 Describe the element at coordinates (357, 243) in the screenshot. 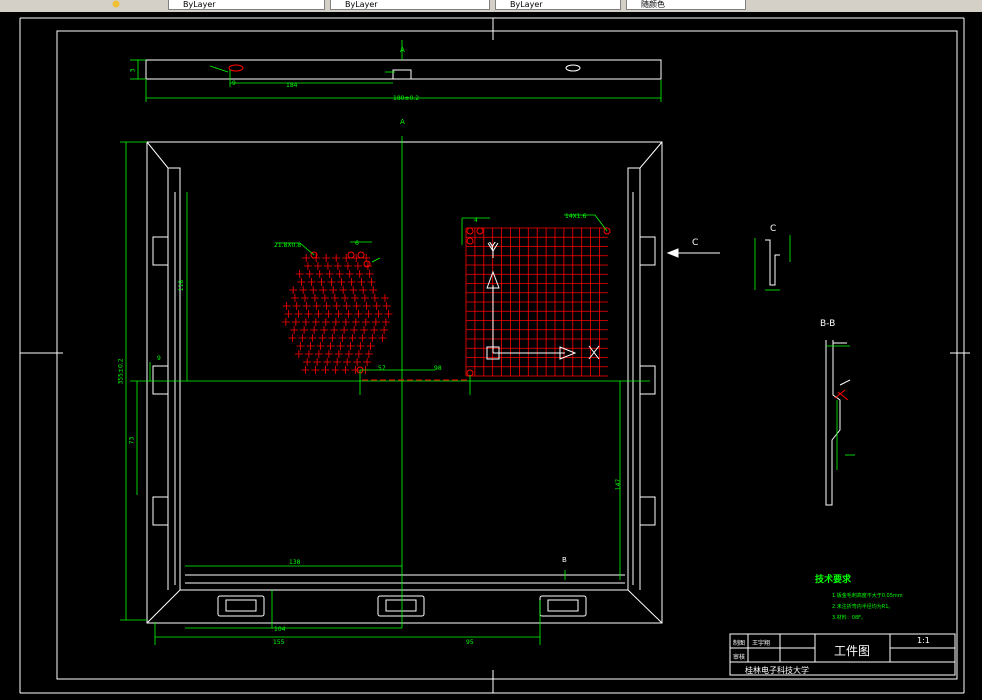

I see `dim-hex-a: 6` at that location.